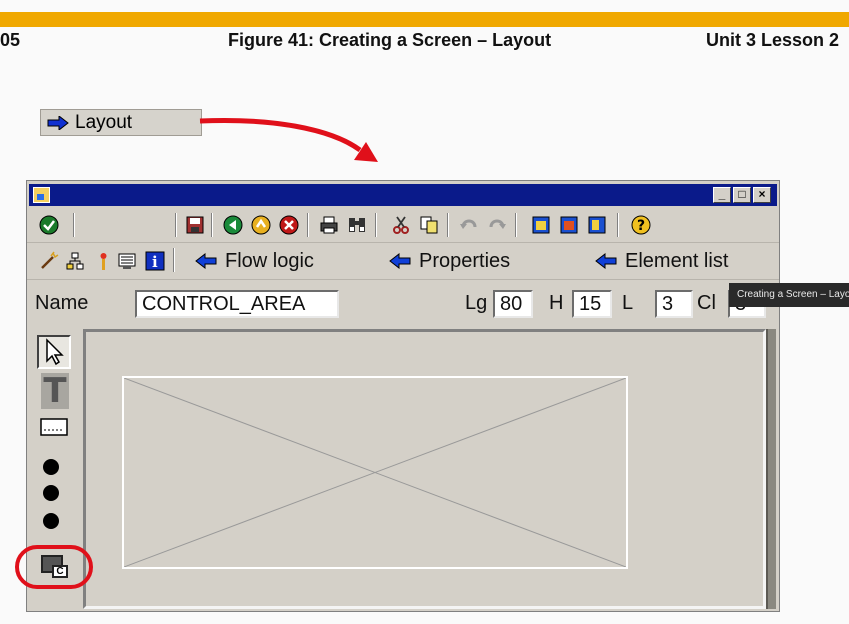 The height and width of the screenshot is (624, 849). Describe the element at coordinates (58, 122) in the screenshot. I see `arrow-right-icon` at that location.